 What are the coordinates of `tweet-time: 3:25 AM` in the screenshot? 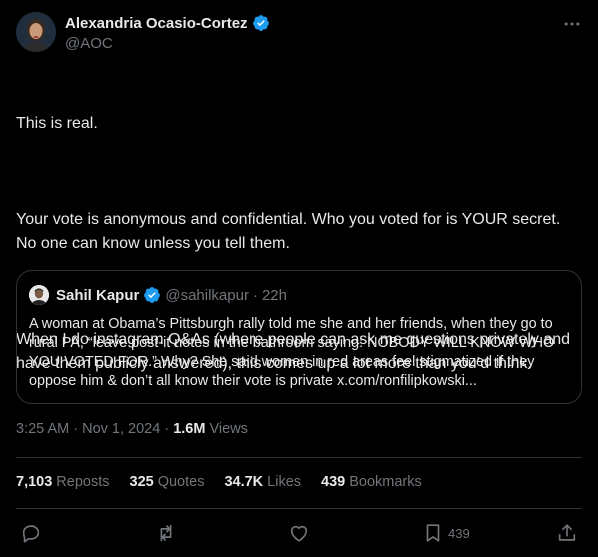 It's located at (42, 429).